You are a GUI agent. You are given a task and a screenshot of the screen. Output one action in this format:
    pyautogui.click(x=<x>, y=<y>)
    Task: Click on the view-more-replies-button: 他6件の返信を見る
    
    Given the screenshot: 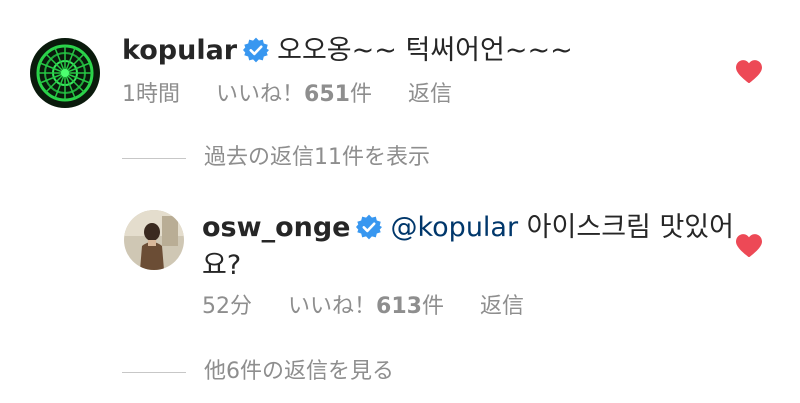 What is the action you would take?
    pyautogui.click(x=258, y=372)
    